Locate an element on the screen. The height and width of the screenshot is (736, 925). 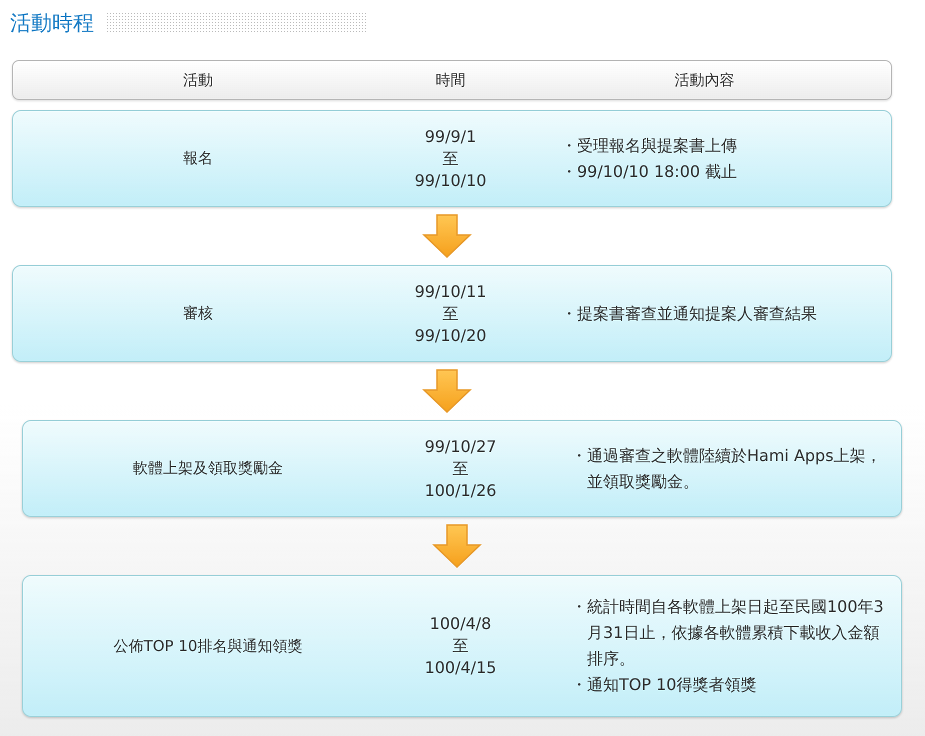
date-text: 100/4/8 is located at coordinates (461, 624).